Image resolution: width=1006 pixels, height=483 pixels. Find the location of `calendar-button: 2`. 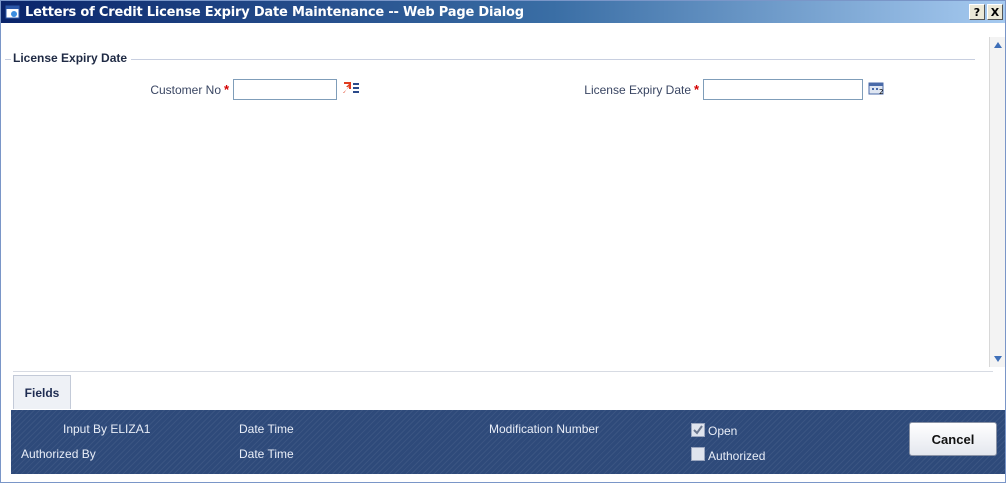

calendar-button: 2 is located at coordinates (877, 89).